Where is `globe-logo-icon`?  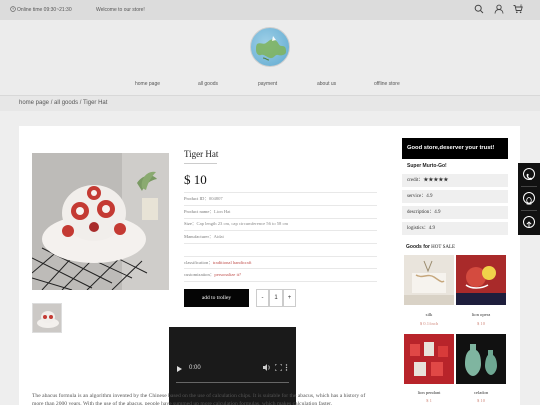 globe-logo-icon is located at coordinates (271, 48).